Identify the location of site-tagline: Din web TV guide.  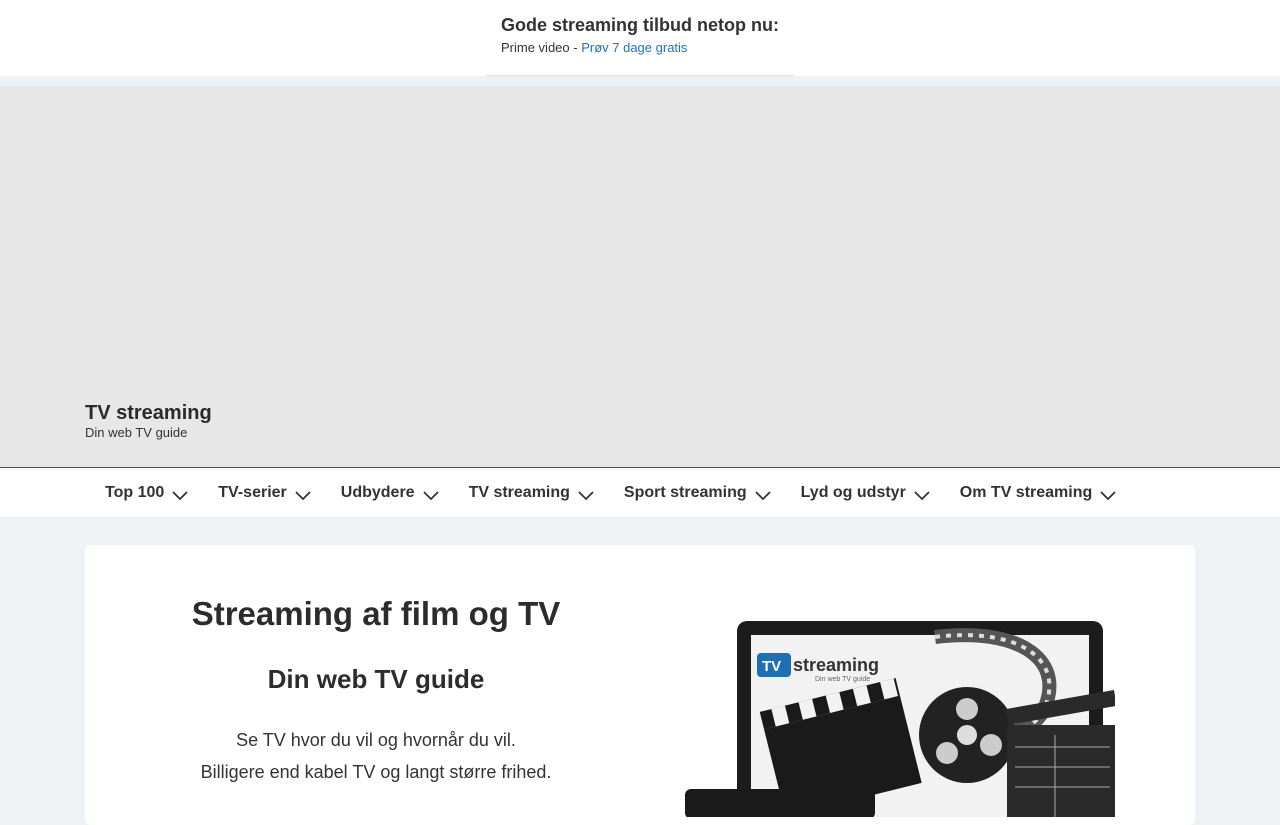
(136, 432).